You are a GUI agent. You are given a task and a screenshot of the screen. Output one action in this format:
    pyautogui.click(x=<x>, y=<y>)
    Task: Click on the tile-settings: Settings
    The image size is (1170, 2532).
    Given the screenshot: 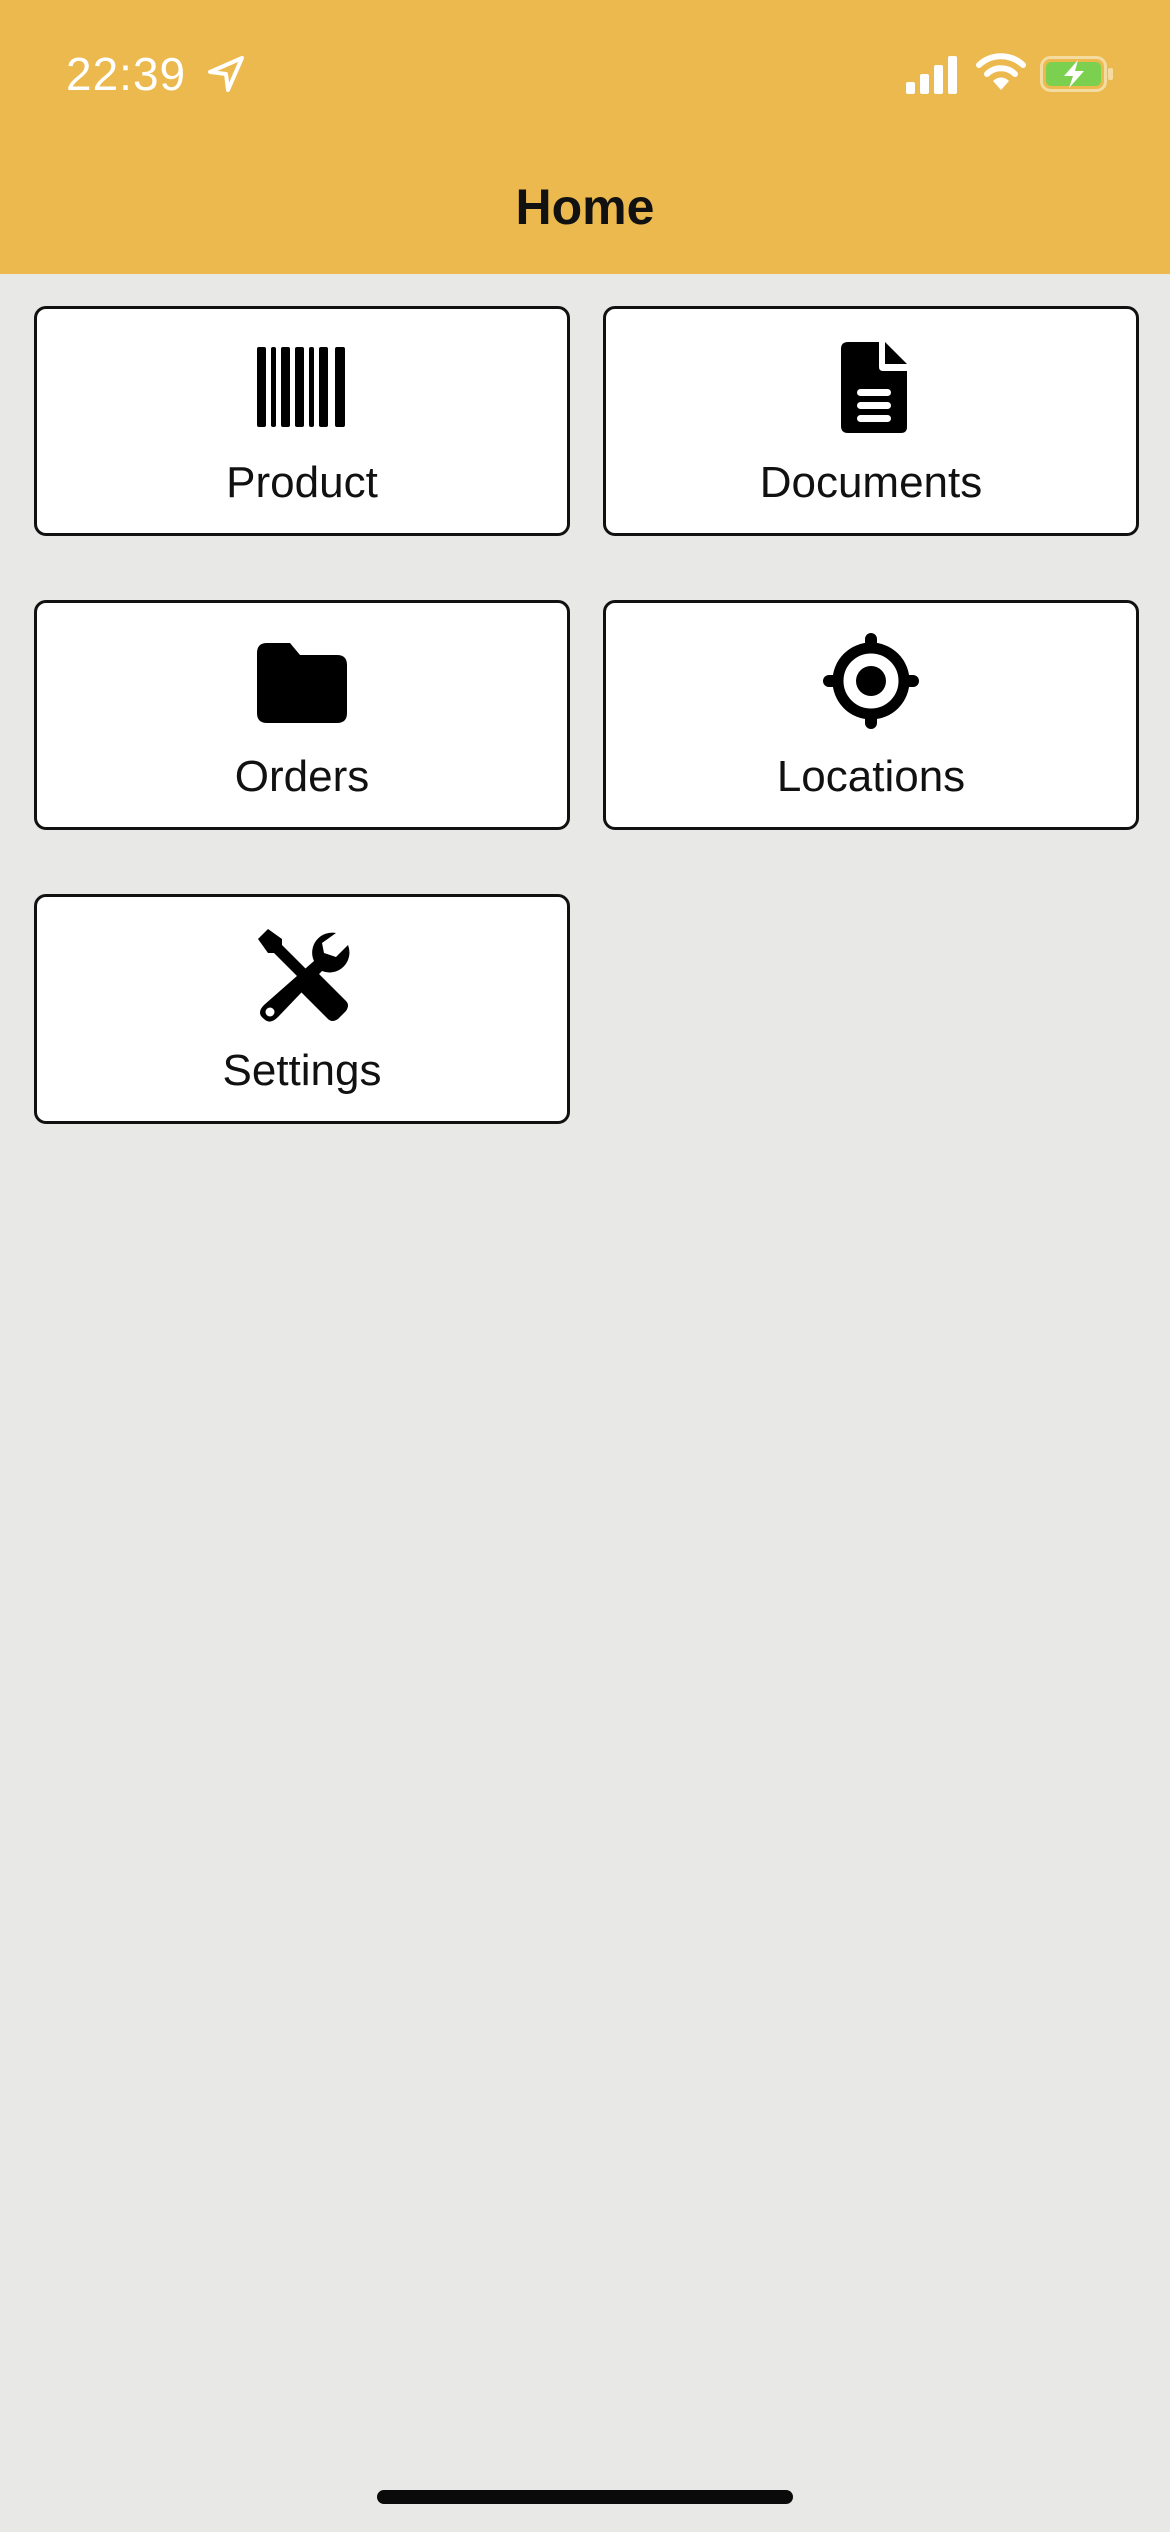 What is the action you would take?
    pyautogui.click(x=302, y=1009)
    